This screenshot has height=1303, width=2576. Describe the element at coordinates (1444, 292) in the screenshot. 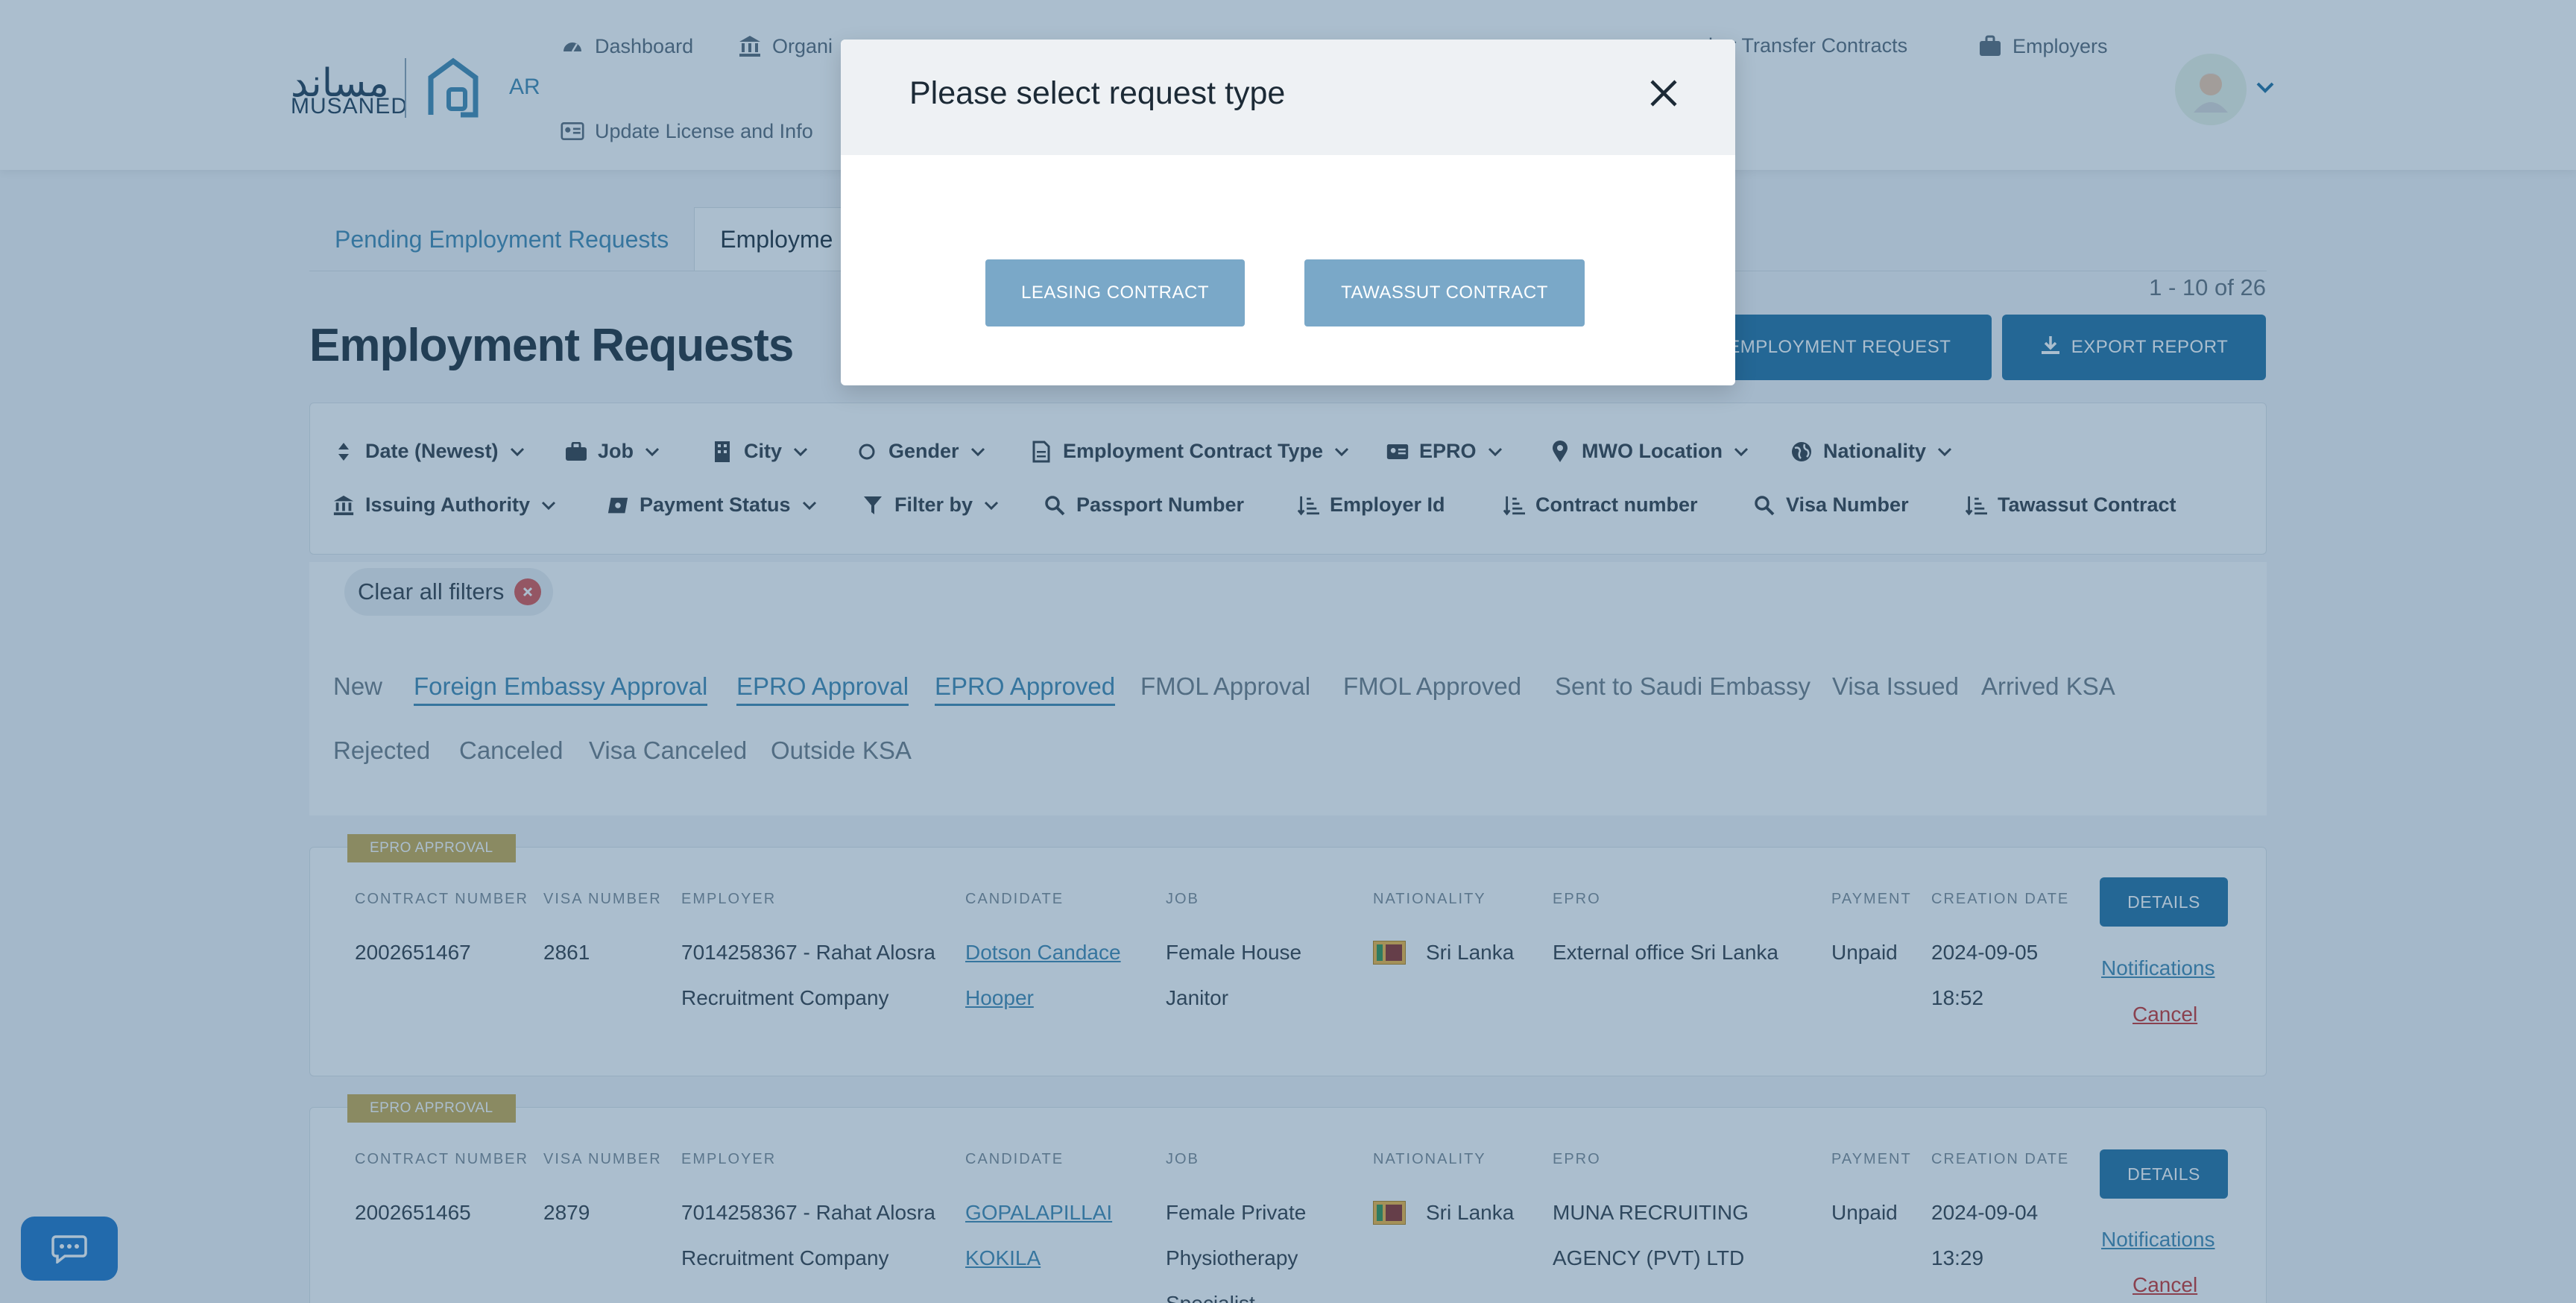

I see `tawassut-contract-button: TAWASSUT CONTRACT` at that location.